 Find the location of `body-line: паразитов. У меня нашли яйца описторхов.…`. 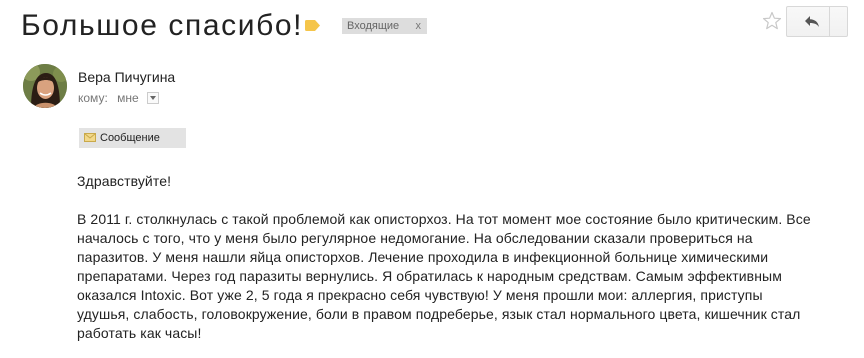

body-line: паразитов. У меня нашли яйца описторхов.… is located at coordinates (423, 257).